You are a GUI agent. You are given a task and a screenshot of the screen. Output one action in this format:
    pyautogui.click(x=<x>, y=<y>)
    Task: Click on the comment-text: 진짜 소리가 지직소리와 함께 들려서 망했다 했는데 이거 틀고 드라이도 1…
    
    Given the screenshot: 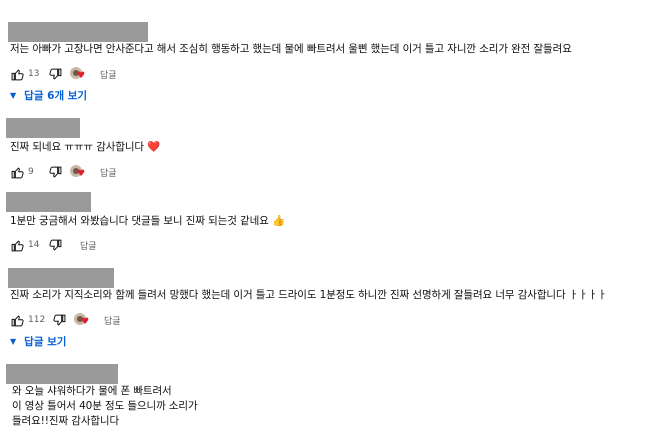 What is the action you would take?
    pyautogui.click(x=308, y=295)
    